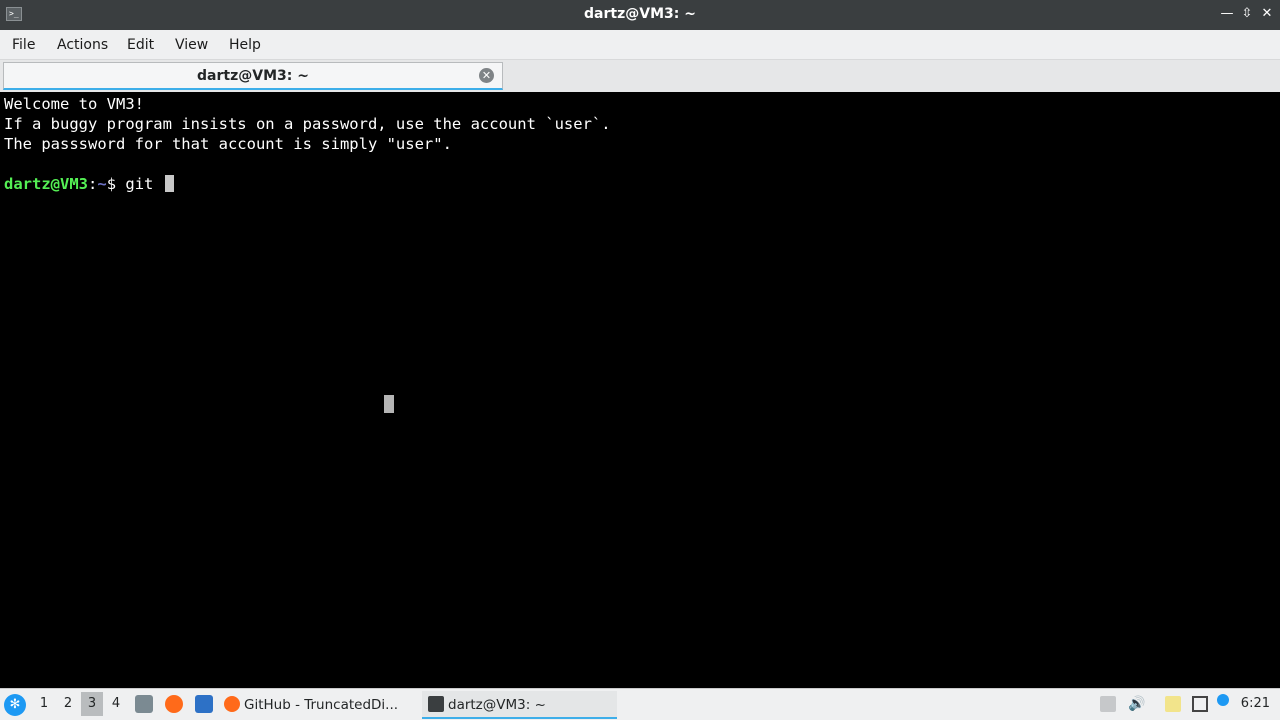  I want to click on file-manager-icon, so click(144, 704).